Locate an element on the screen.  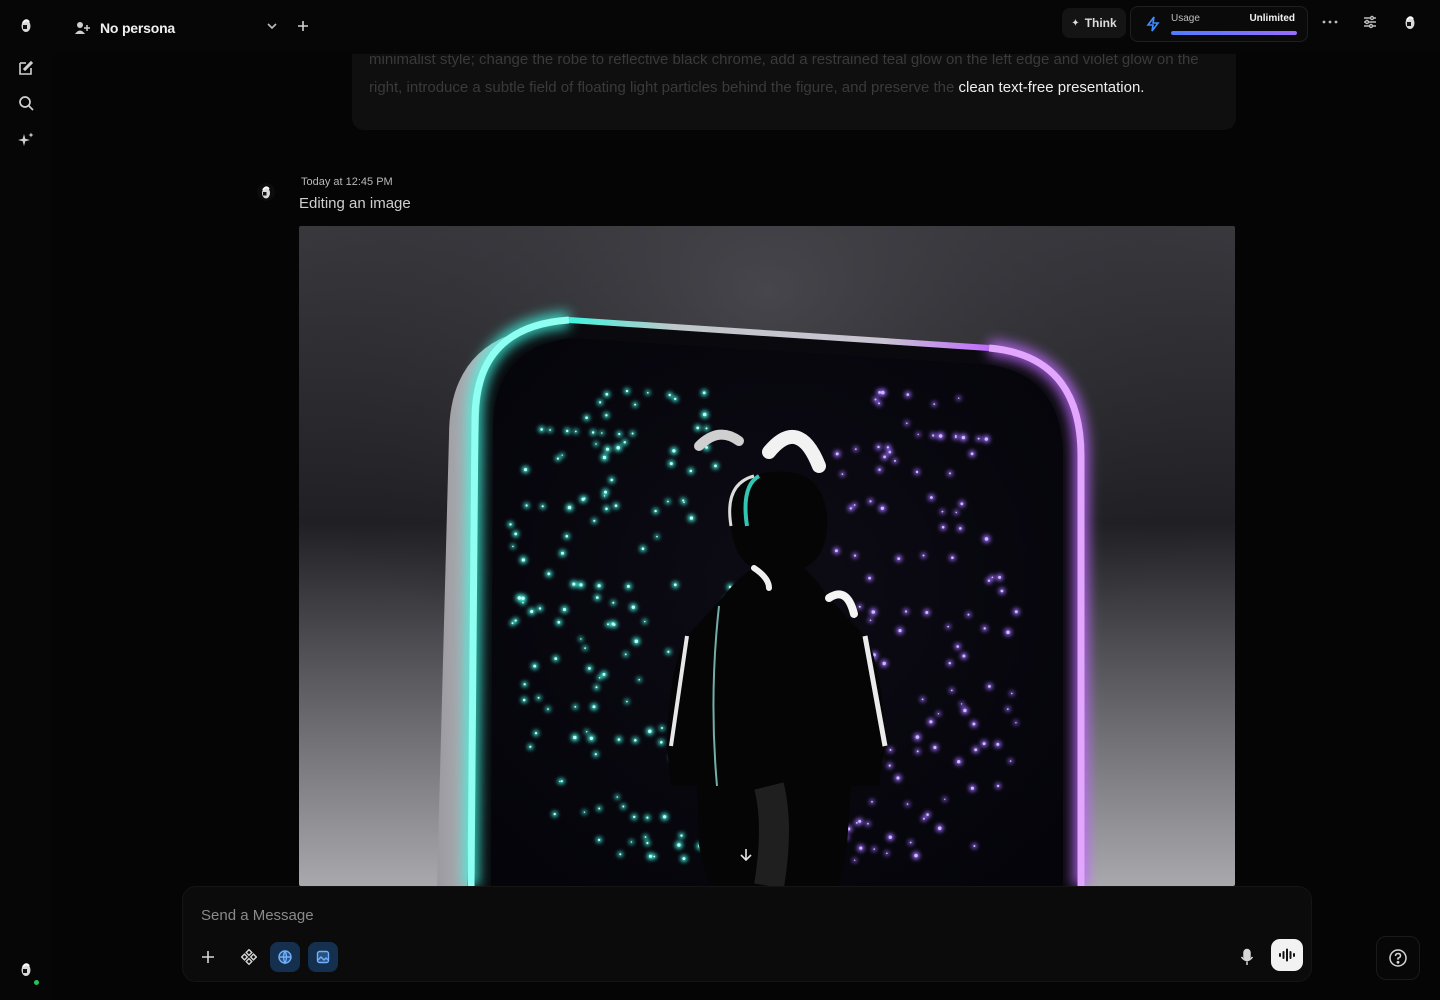
plus-icon is located at coordinates (208, 957).